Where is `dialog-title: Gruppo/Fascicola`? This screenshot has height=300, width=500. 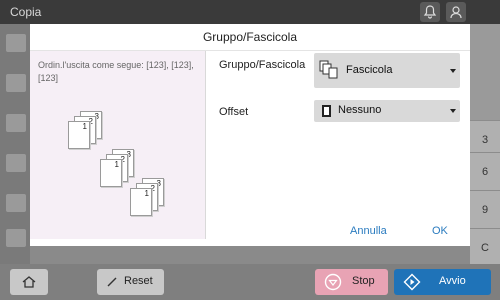
dialog-title: Gruppo/Fascicola is located at coordinates (250, 37).